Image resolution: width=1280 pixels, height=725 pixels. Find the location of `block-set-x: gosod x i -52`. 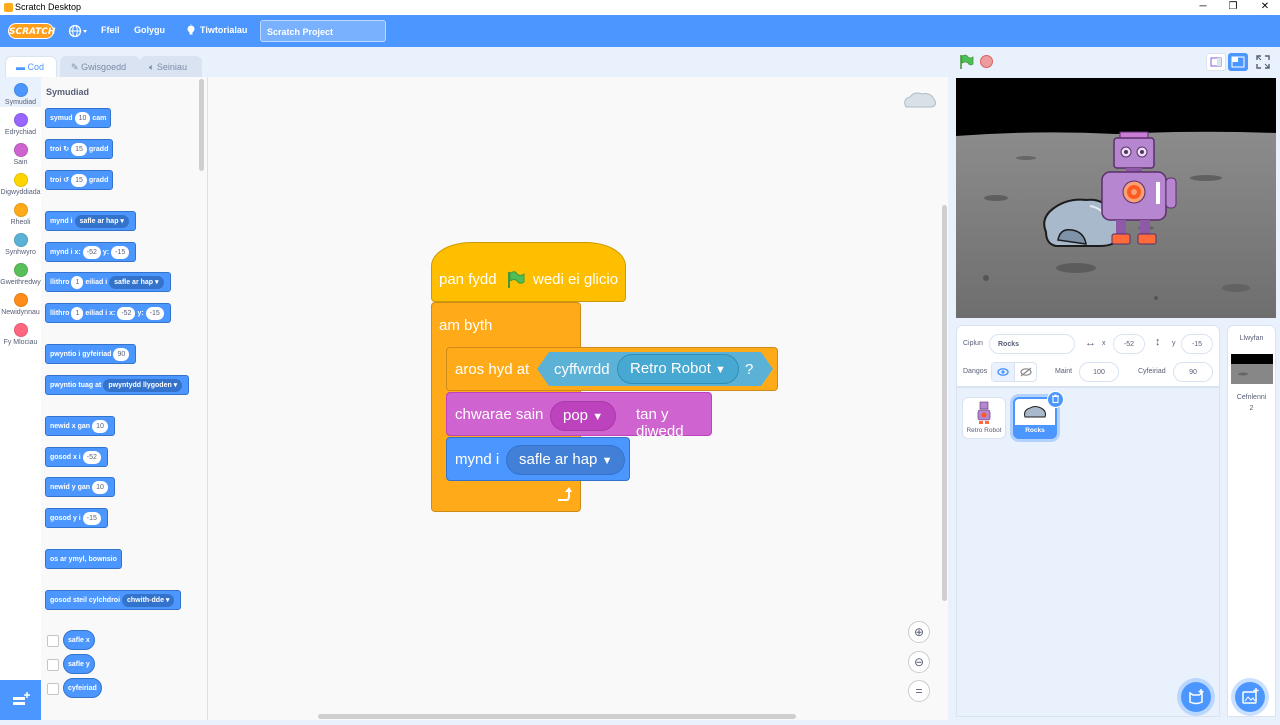

block-set-x: gosod x i -52 is located at coordinates (76, 457).